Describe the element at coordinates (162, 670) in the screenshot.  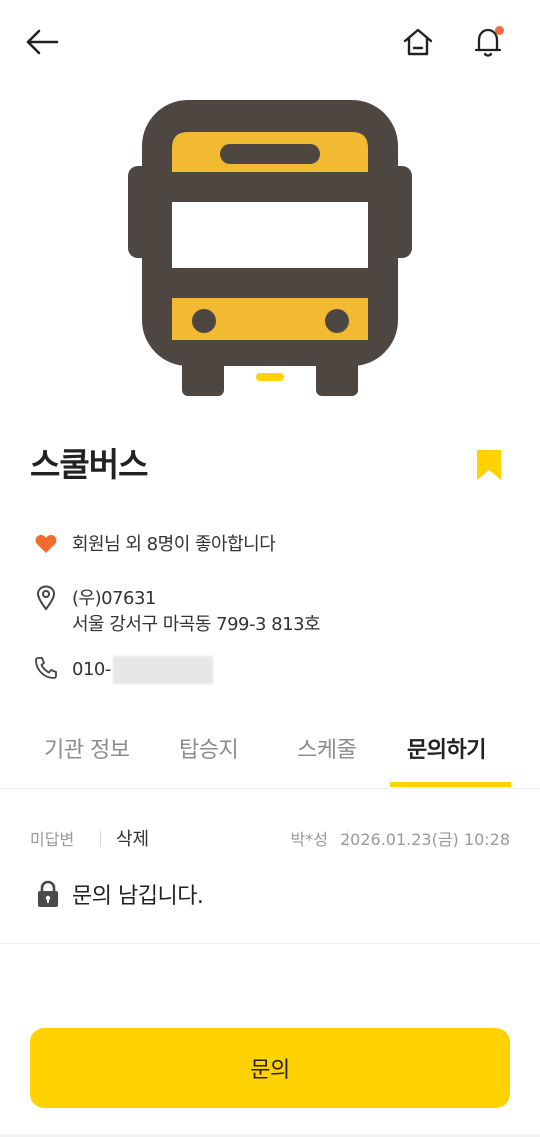
I see `masked-phone` at that location.